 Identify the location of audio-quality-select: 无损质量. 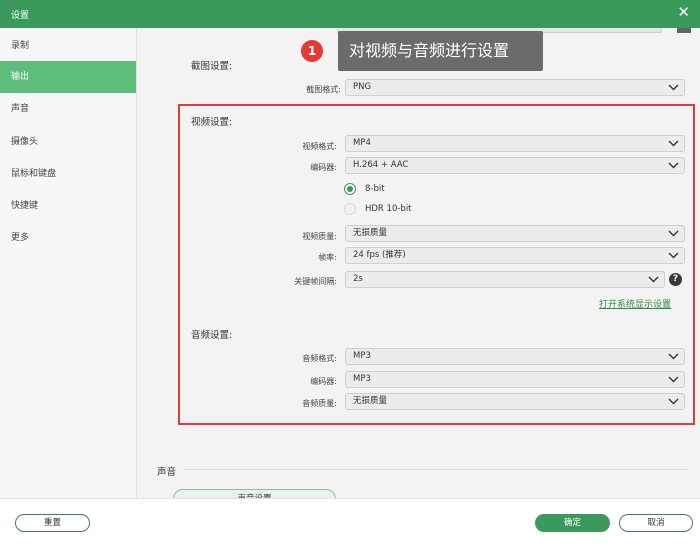
(515, 401).